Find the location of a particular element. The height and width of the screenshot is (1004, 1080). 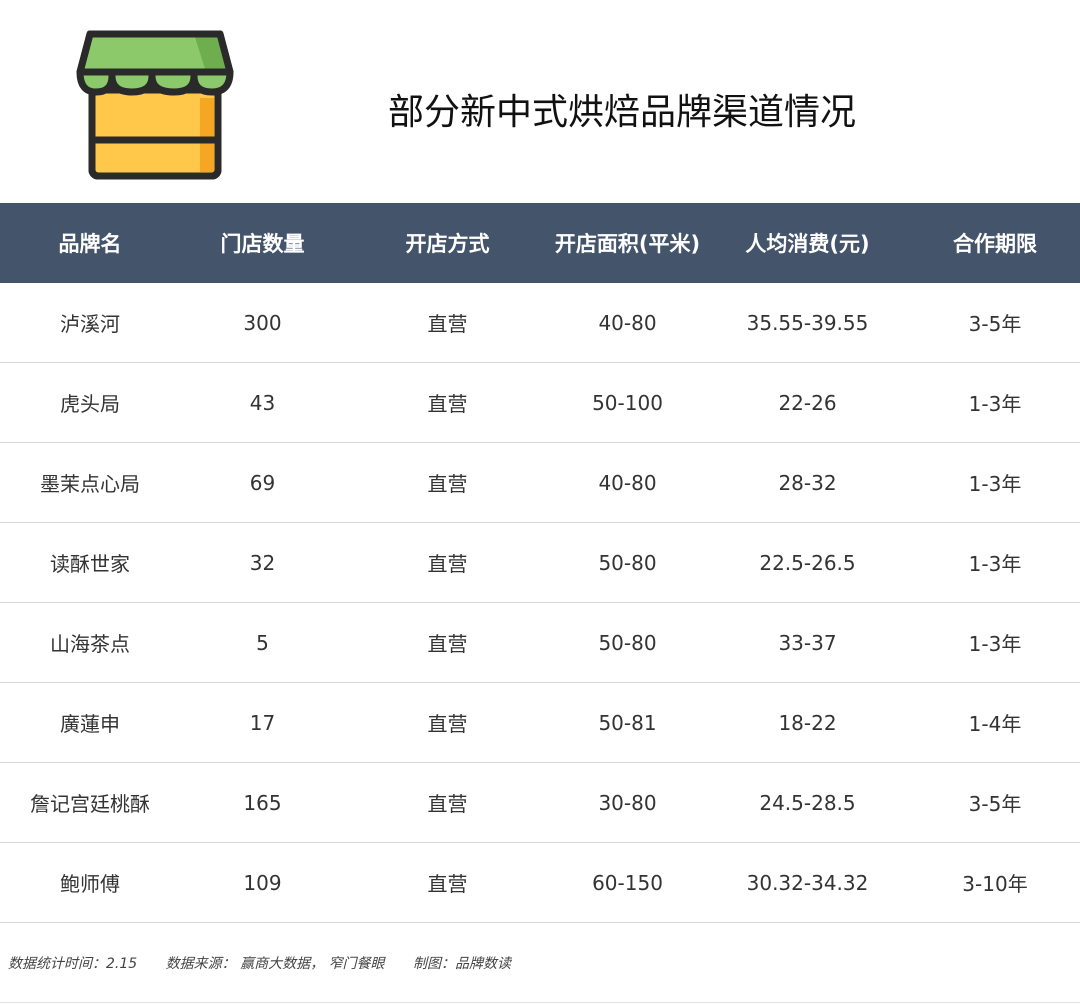

header-opening-method: 开店方式 is located at coordinates (447, 243).